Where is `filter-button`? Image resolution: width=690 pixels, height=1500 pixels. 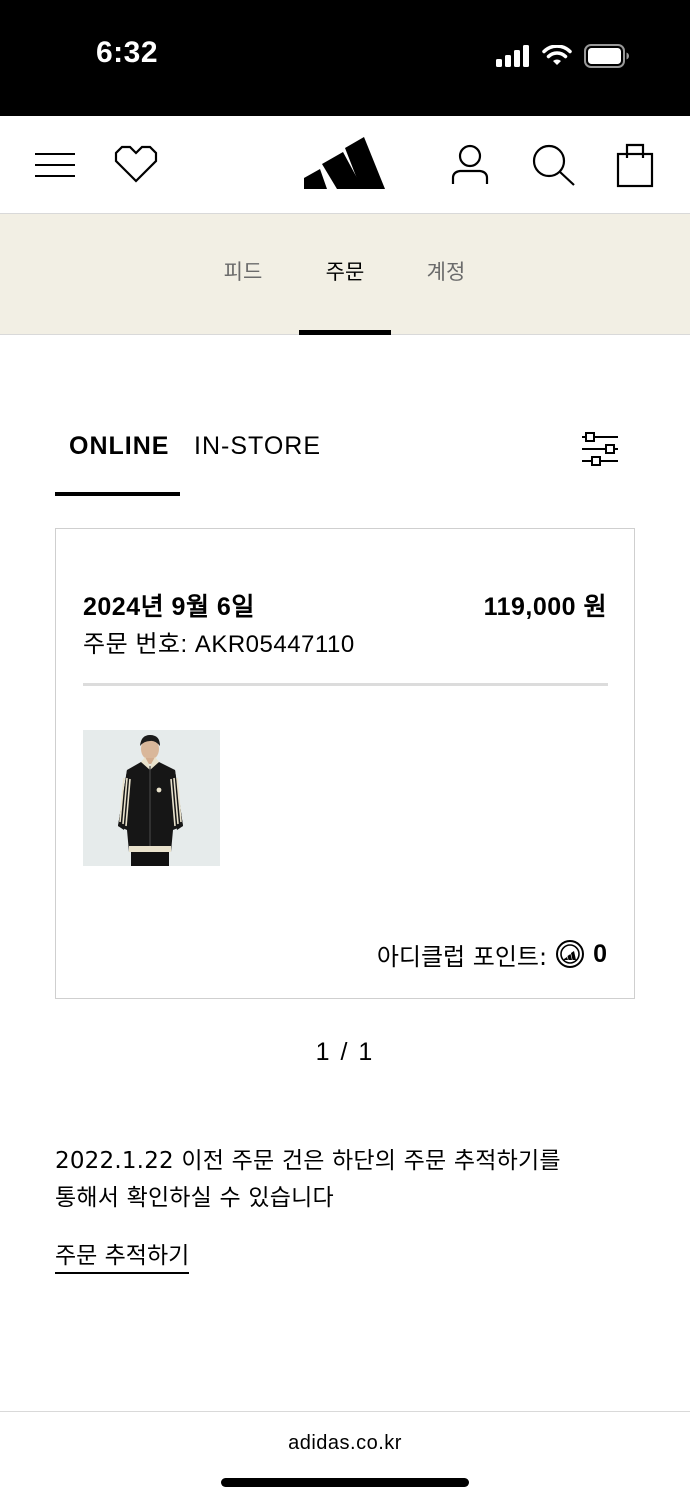 filter-button is located at coordinates (600, 449).